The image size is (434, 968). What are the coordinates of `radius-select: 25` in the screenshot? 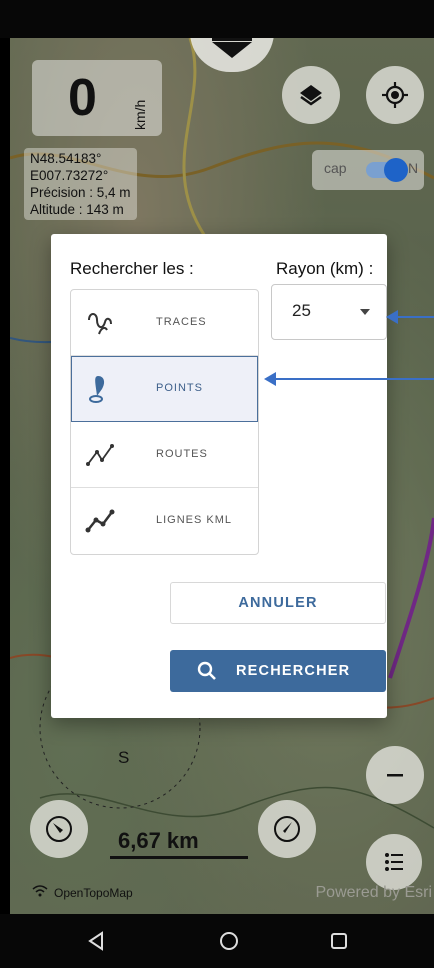 It's located at (329, 312).